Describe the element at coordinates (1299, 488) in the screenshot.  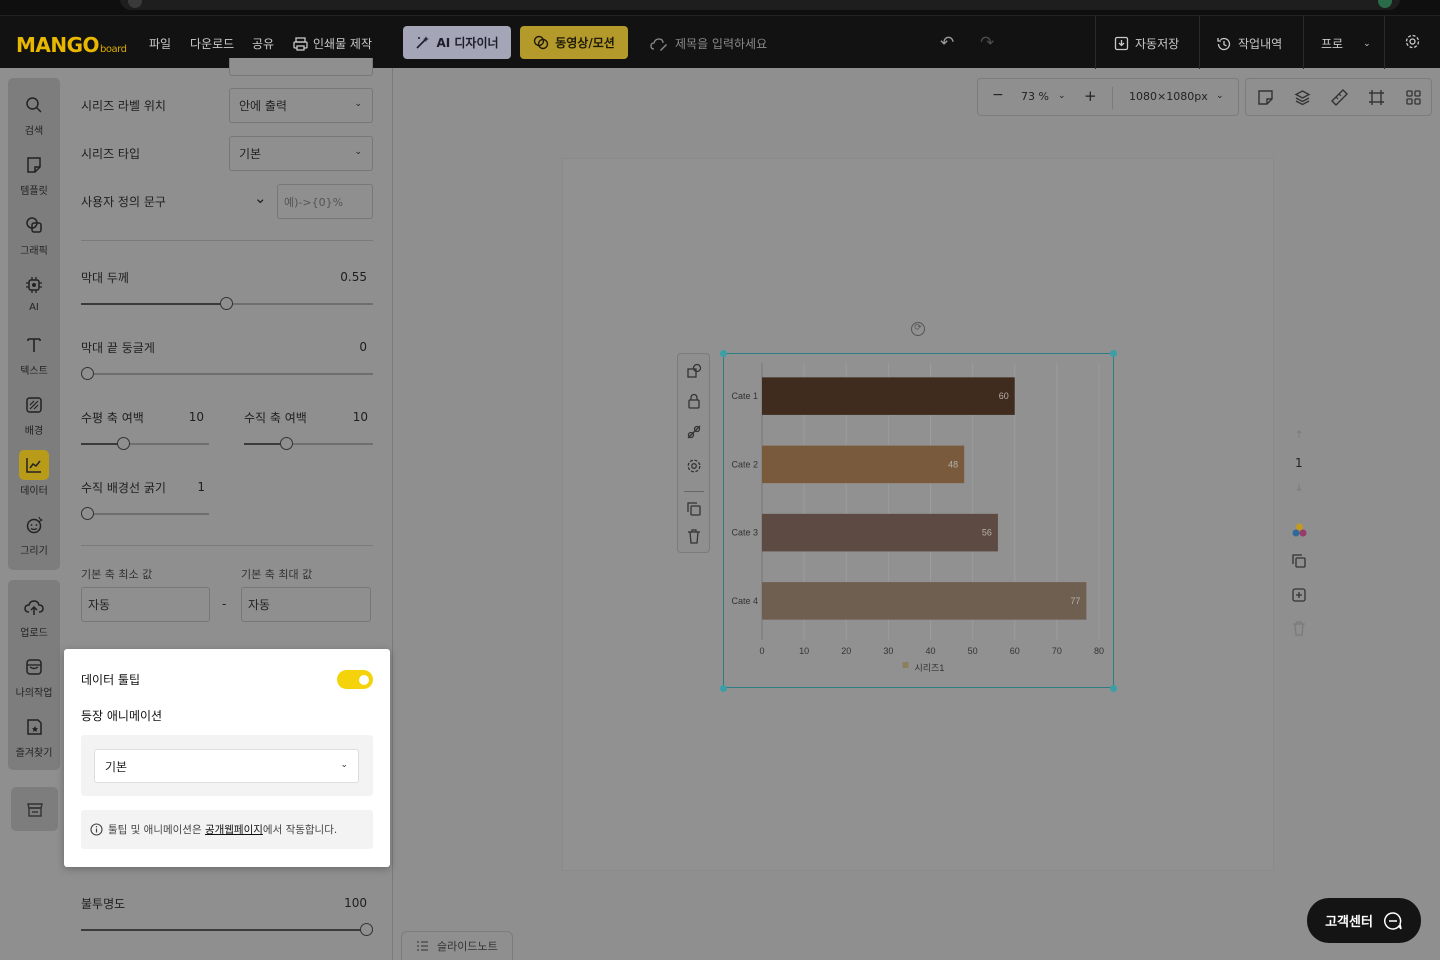
I see `page-down-arrow: ↓` at that location.